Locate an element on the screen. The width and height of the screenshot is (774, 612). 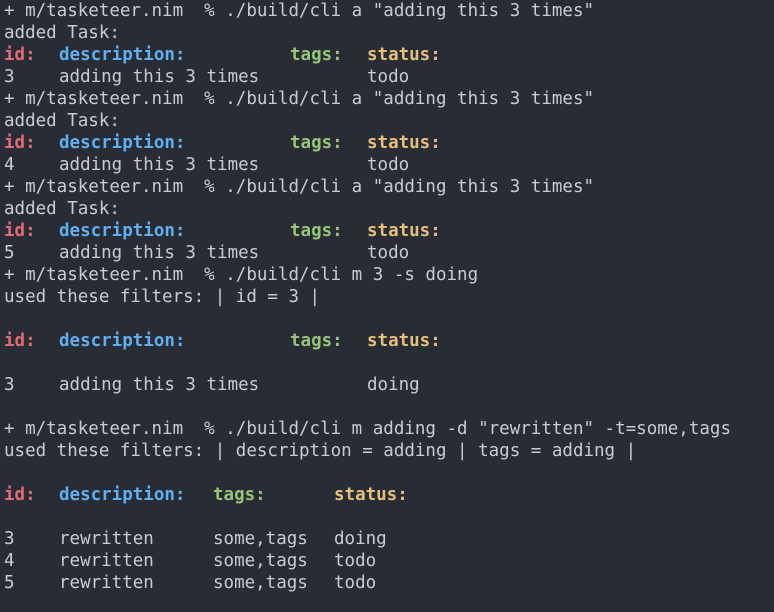
table-row: 3 adding this 3 times doing is located at coordinates (389, 385).